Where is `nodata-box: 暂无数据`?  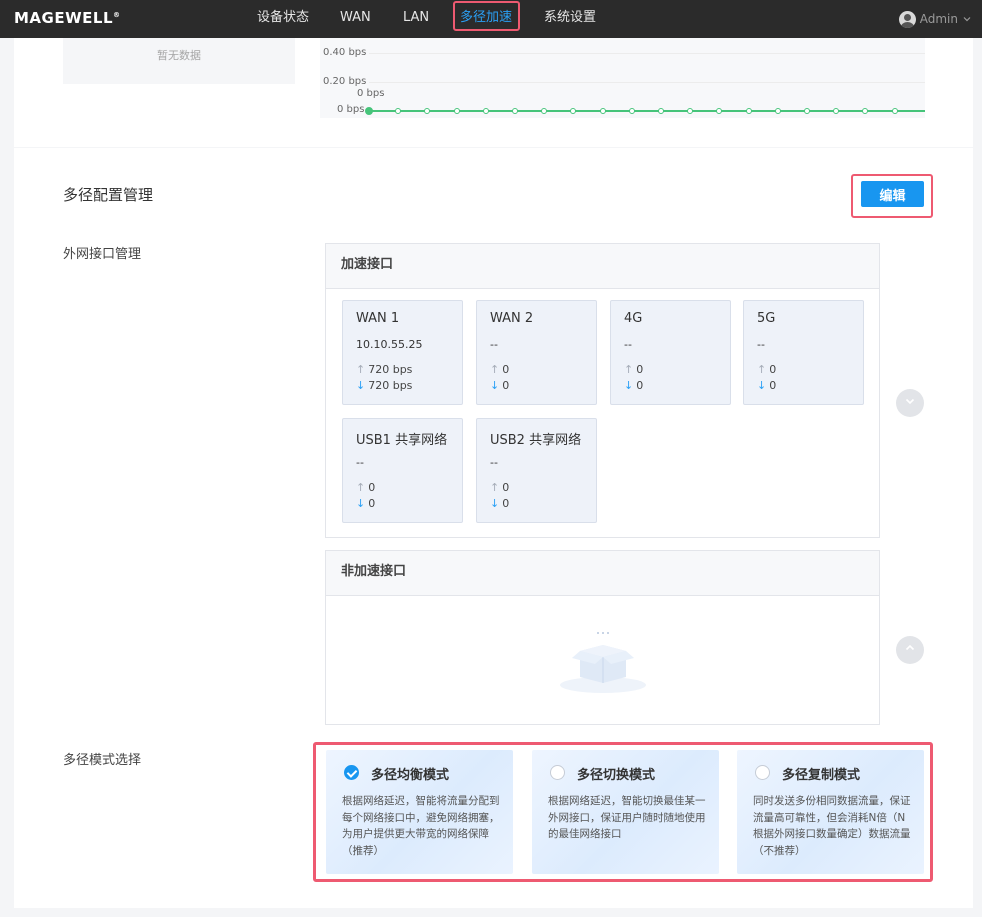
nodata-box: 暂无数据 is located at coordinates (179, 61).